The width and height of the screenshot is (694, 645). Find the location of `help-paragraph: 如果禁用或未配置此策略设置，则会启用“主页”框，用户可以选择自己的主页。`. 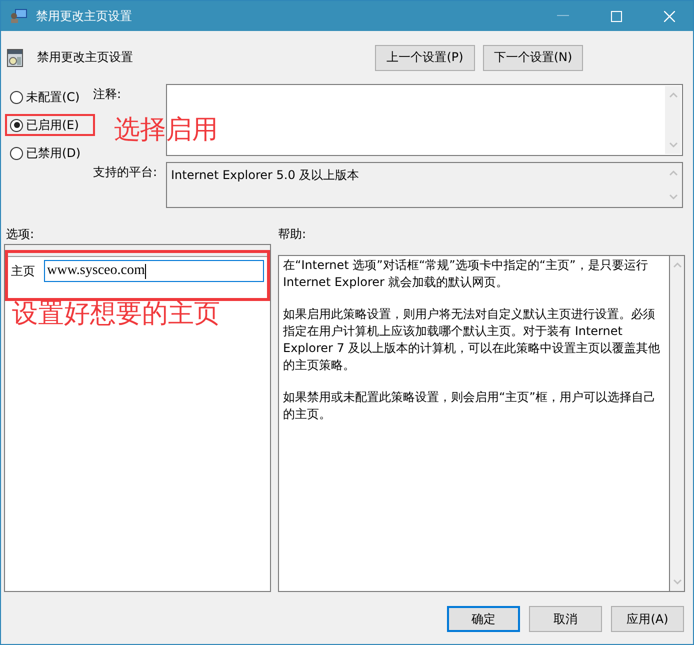

help-paragraph: 如果禁用或未配置此策略设置，则会启用“主页”框，用户可以选择自己的主页。 is located at coordinates (469, 406).